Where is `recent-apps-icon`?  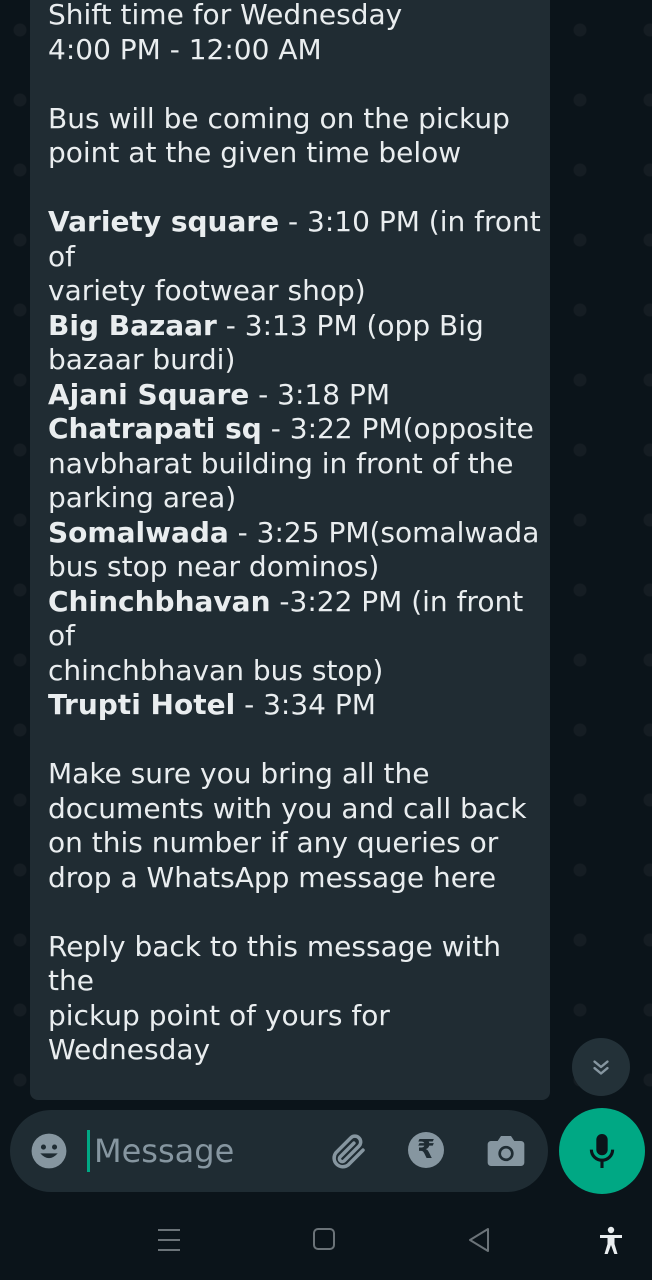 recent-apps-icon is located at coordinates (169, 1240).